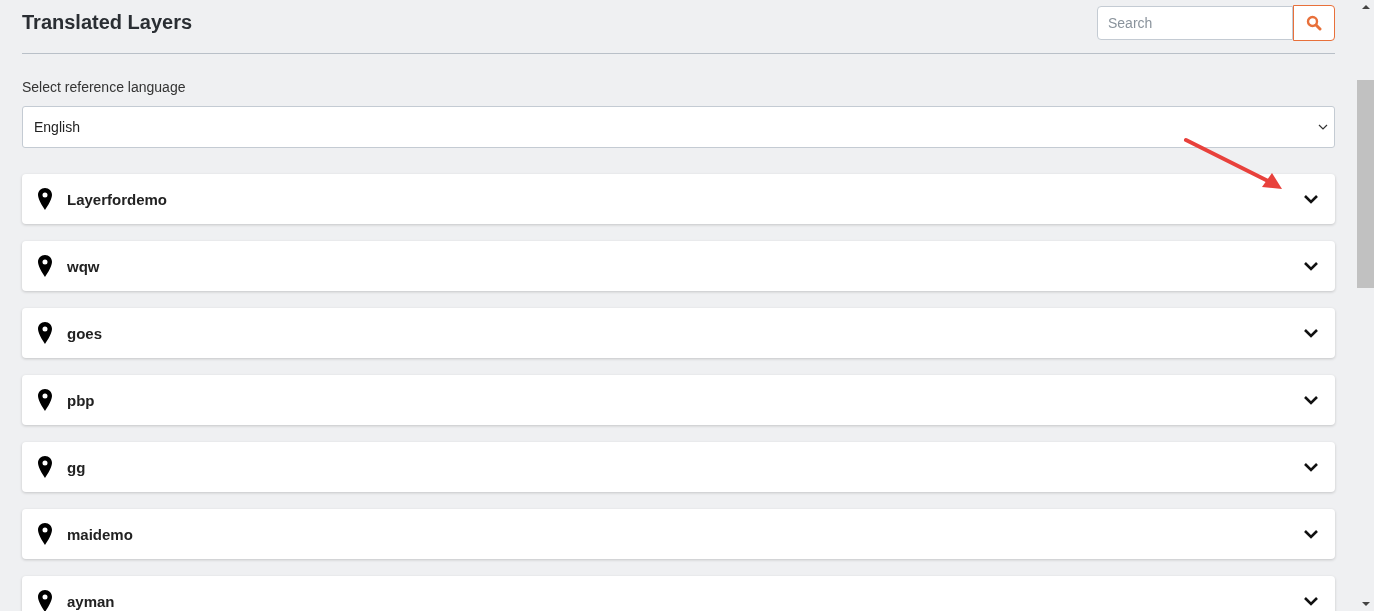 Image resolution: width=1374 pixels, height=611 pixels. Describe the element at coordinates (85, 333) in the screenshot. I see `layer-name: goes` at that location.